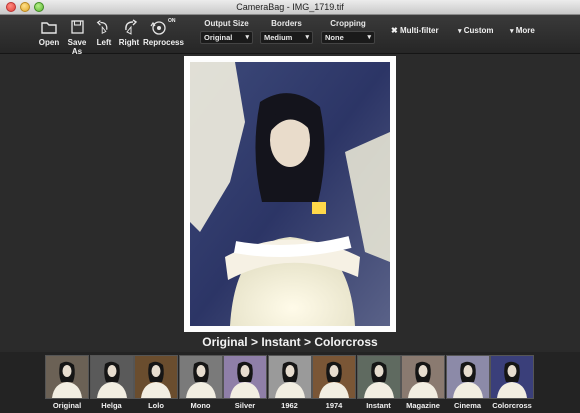  I want to click on rotate-left-button: Left, so click(104, 34).